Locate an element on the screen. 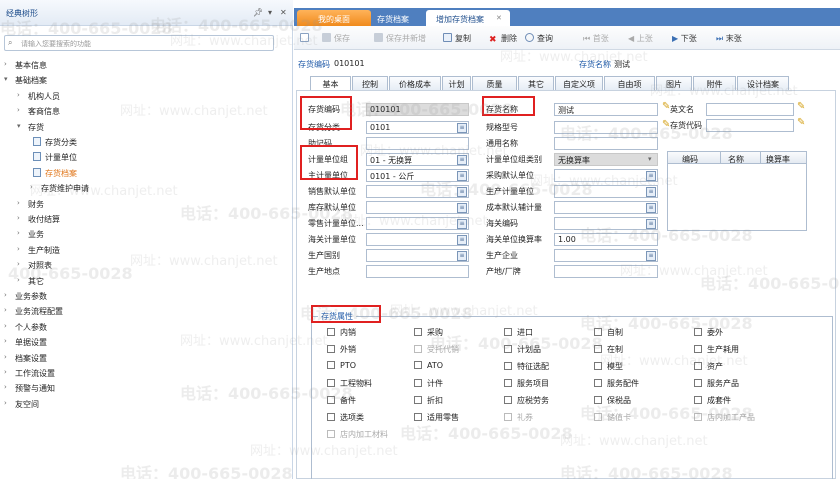 This screenshot has height=479, width=840. tree-item-20: › 档案设置 is located at coordinates (146, 358).